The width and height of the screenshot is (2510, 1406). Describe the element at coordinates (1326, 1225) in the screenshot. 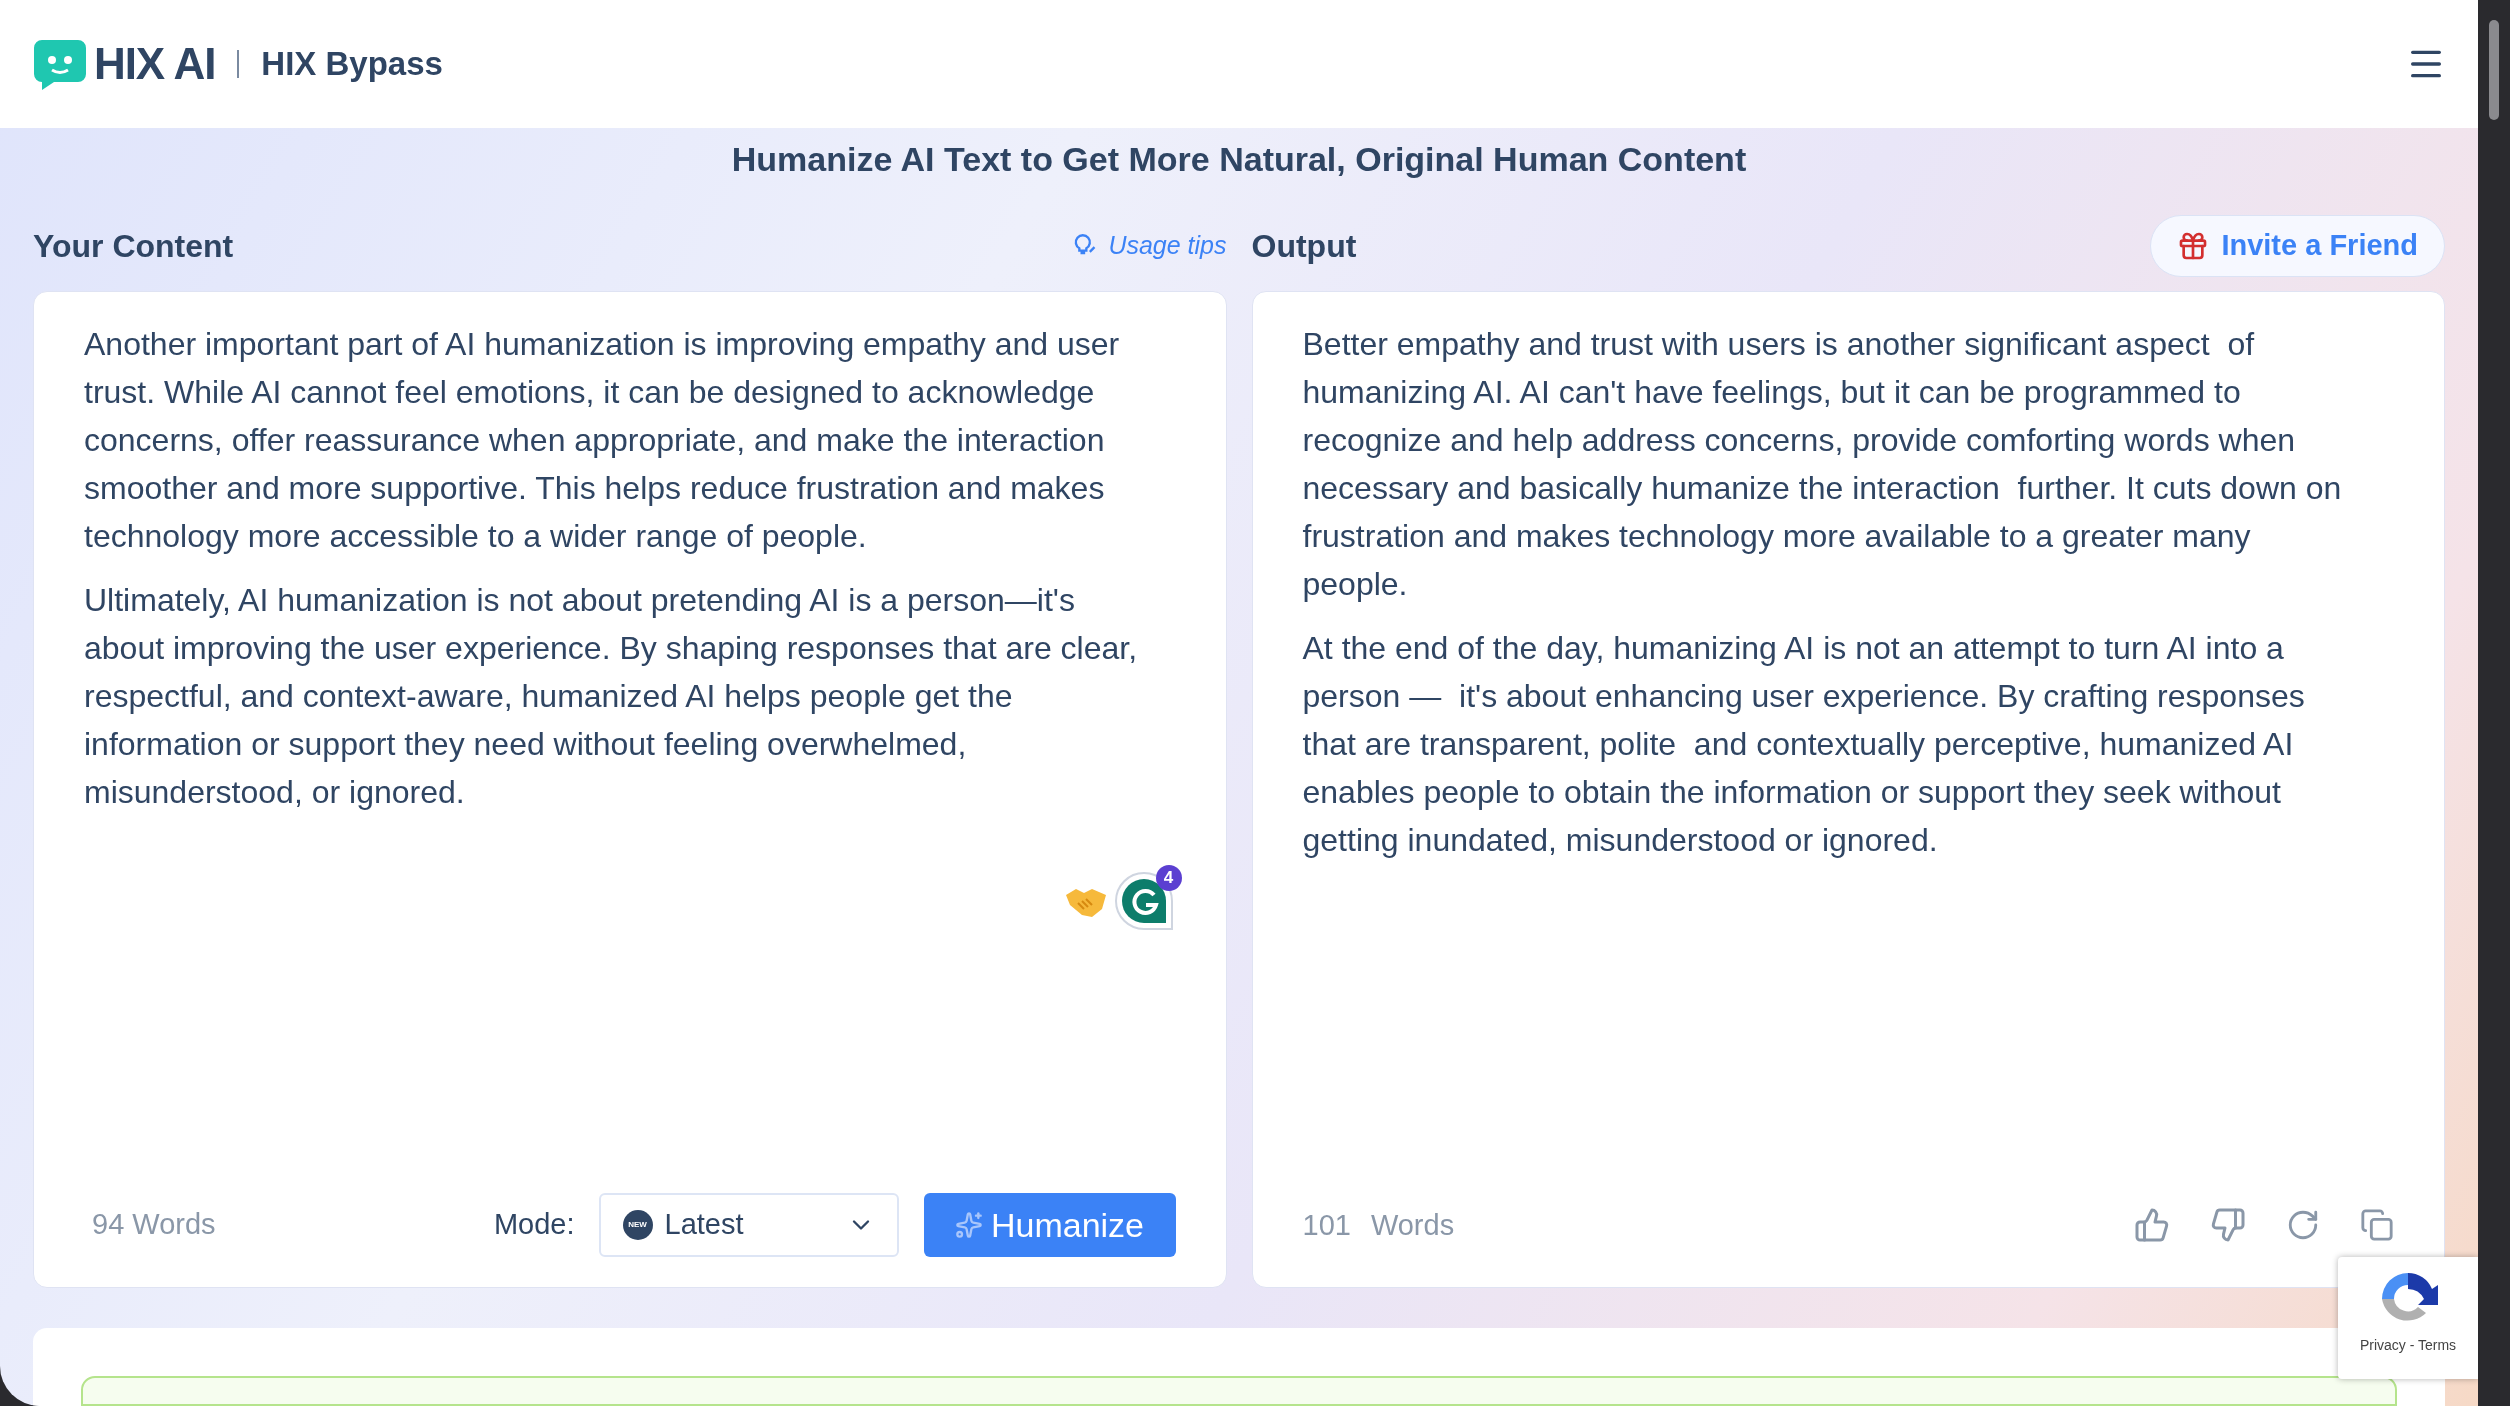

I see `word-number: 101` at that location.